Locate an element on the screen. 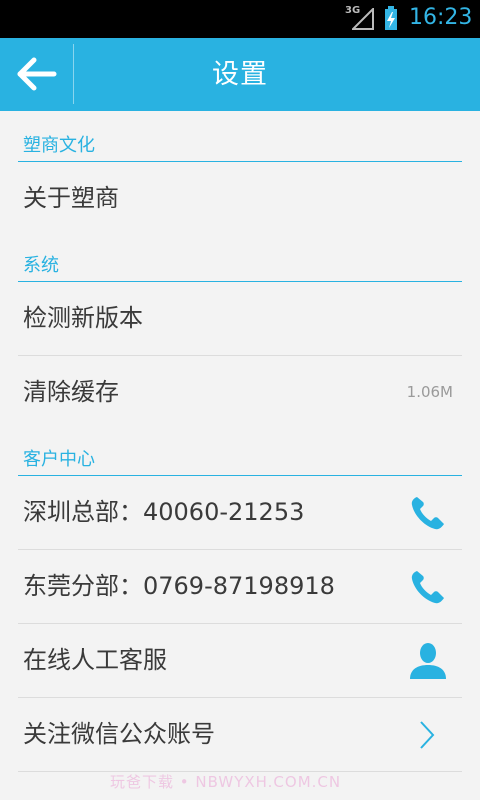 Image resolution: width=480 pixels, height=800 pixels. section-header-customer: 客户中心 is located at coordinates (240, 462).